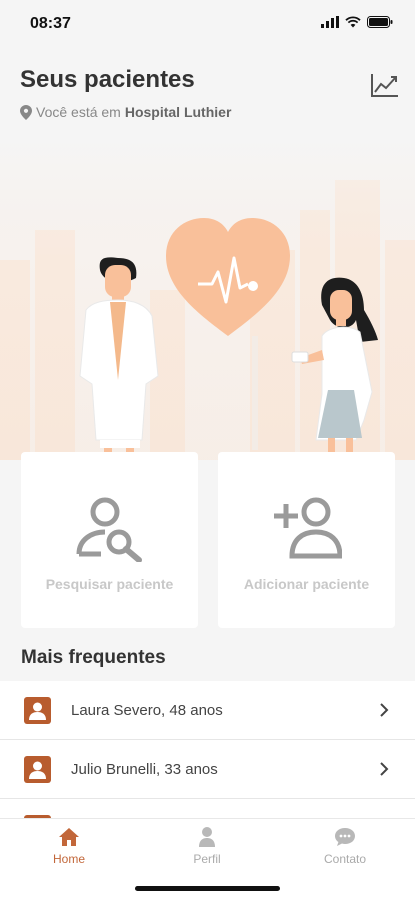  I want to click on list-item: Julio Brunelli, 33 anos, so click(207, 769).